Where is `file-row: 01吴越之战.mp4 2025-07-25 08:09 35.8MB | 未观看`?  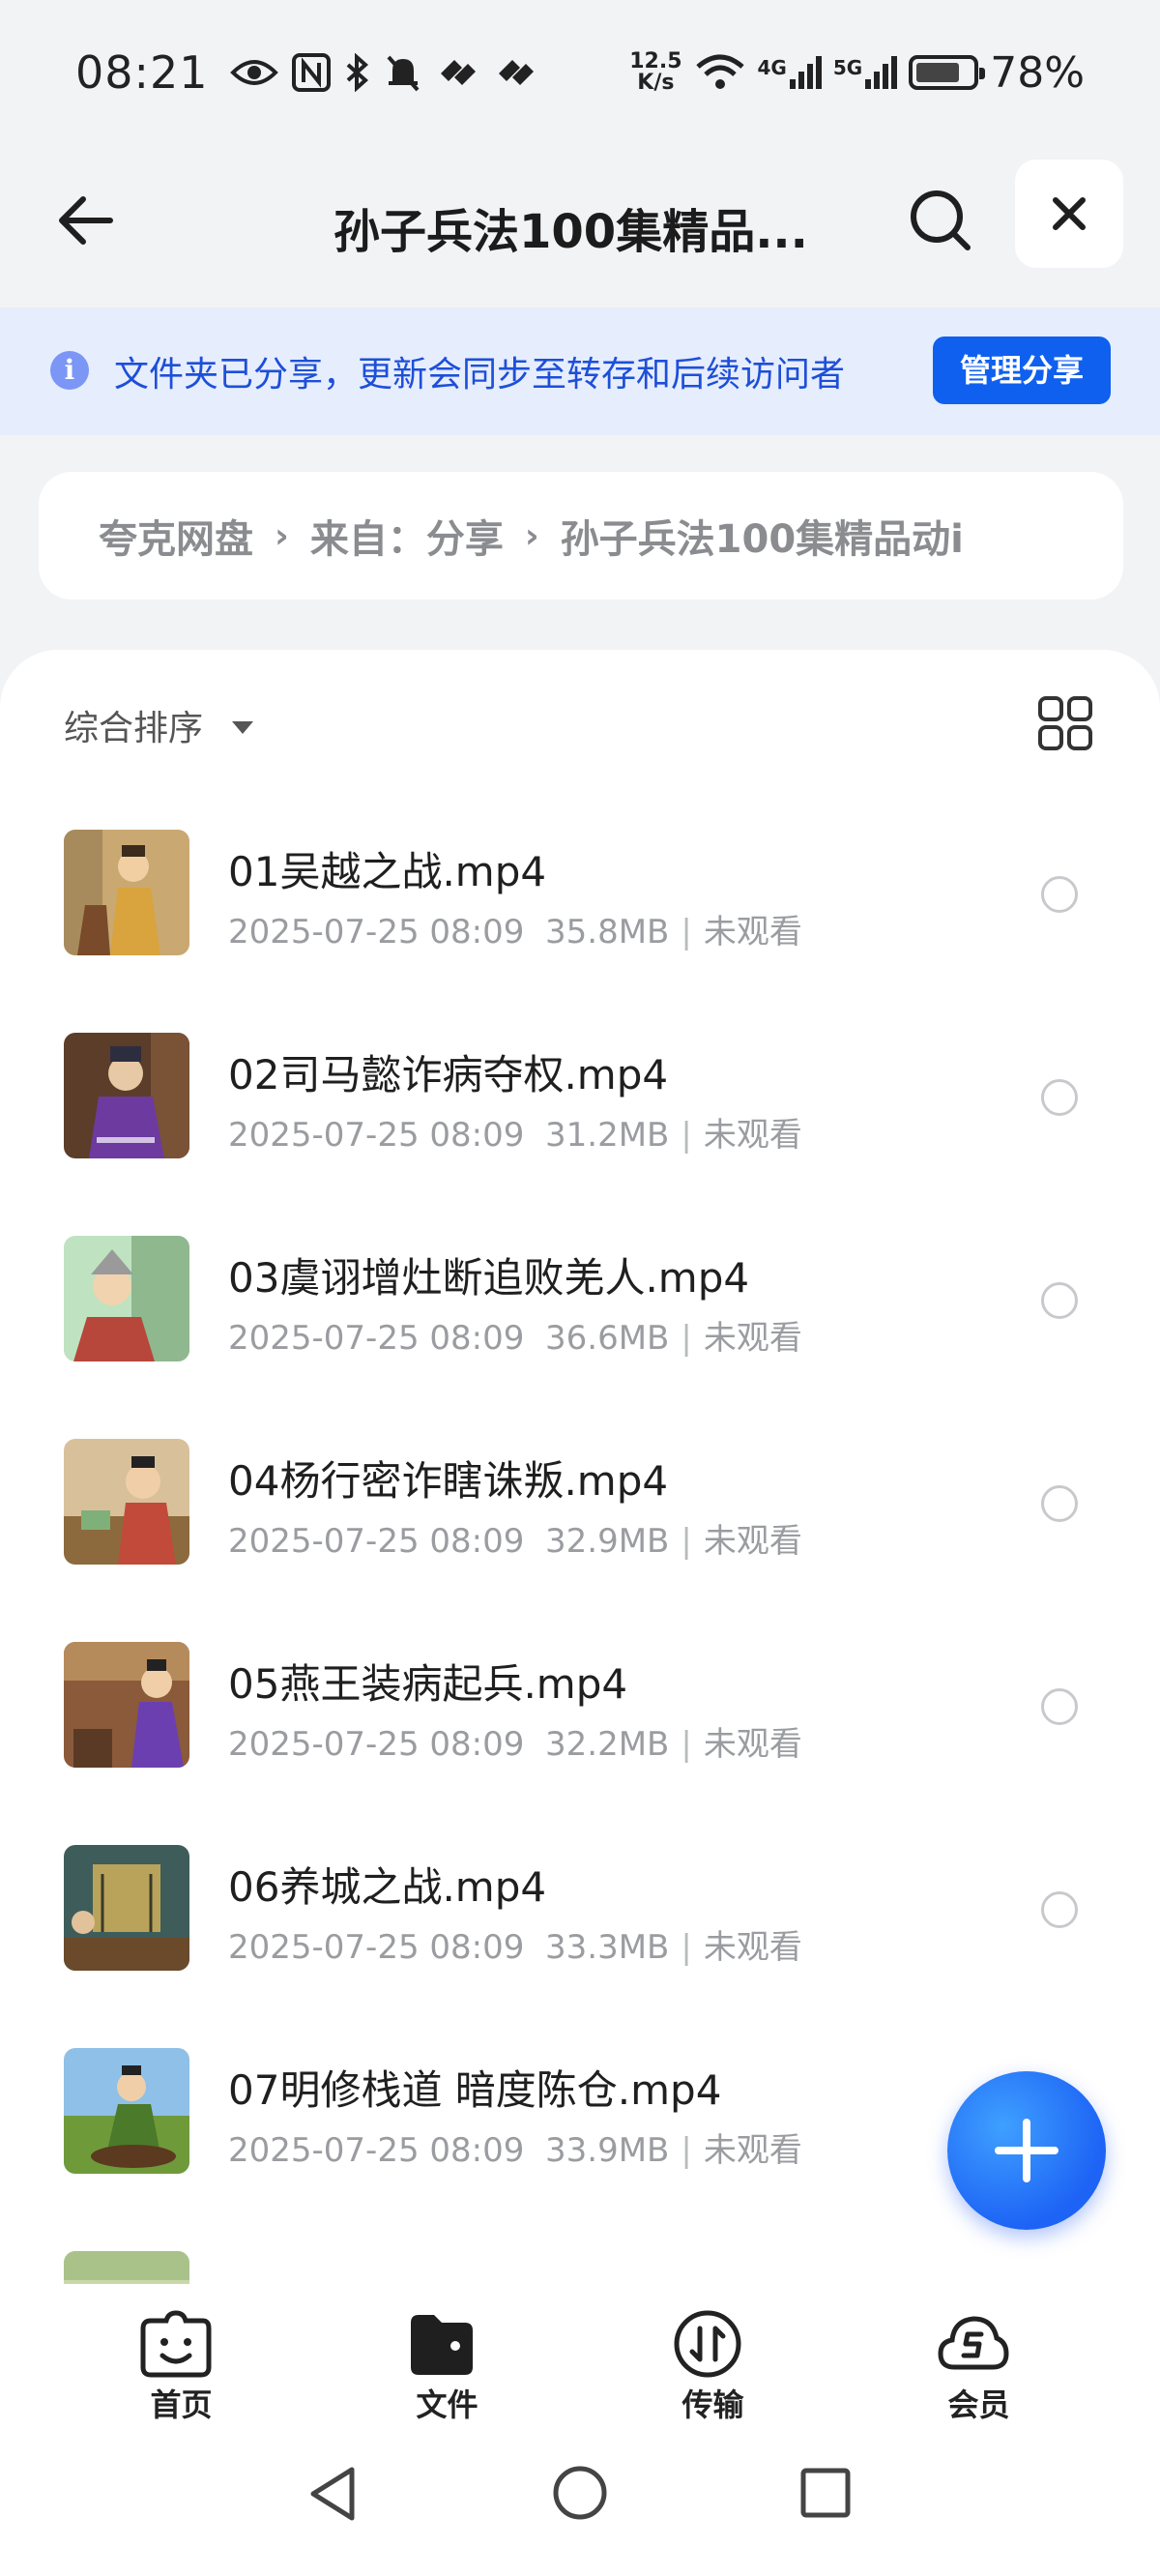
file-row: 01吴越之战.mp4 2025-07-25 08:09 35.8MB | 未观看 is located at coordinates (580, 931).